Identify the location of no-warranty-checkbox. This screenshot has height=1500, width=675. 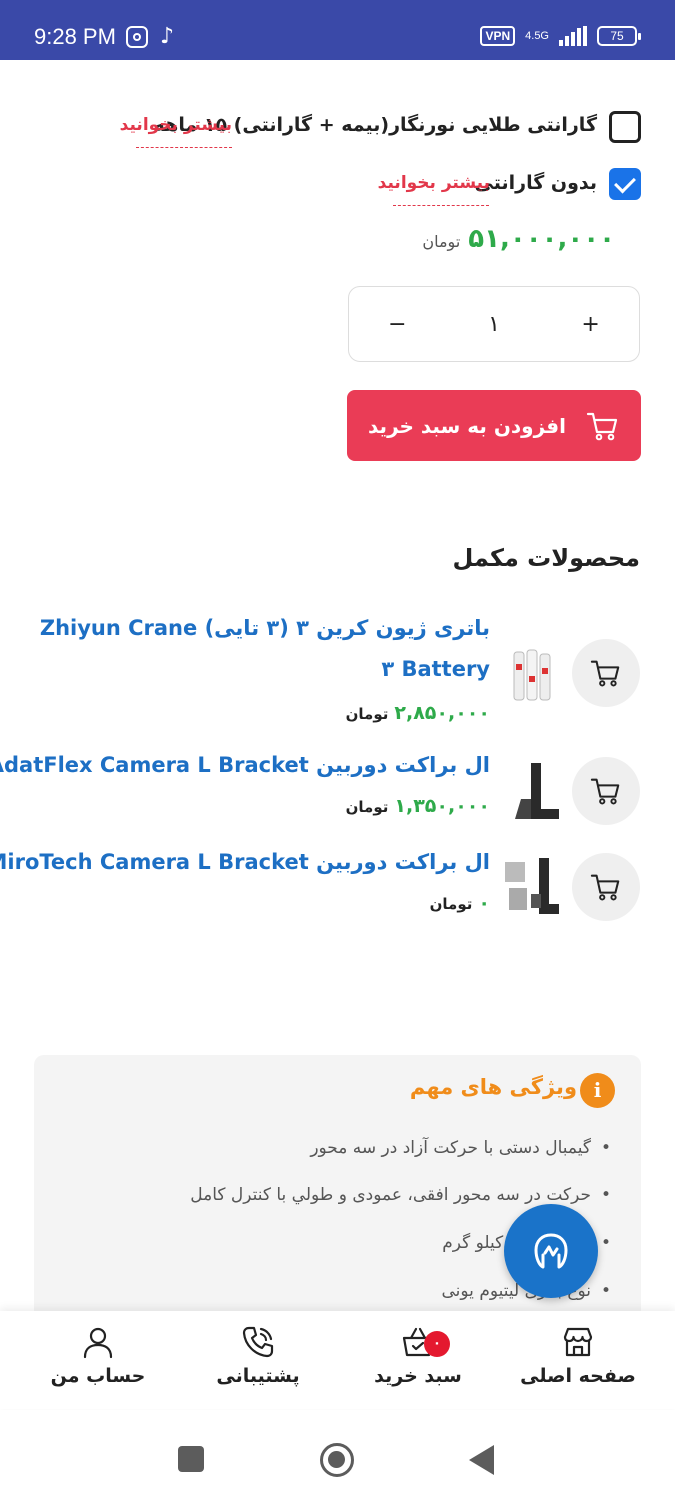
(625, 184).